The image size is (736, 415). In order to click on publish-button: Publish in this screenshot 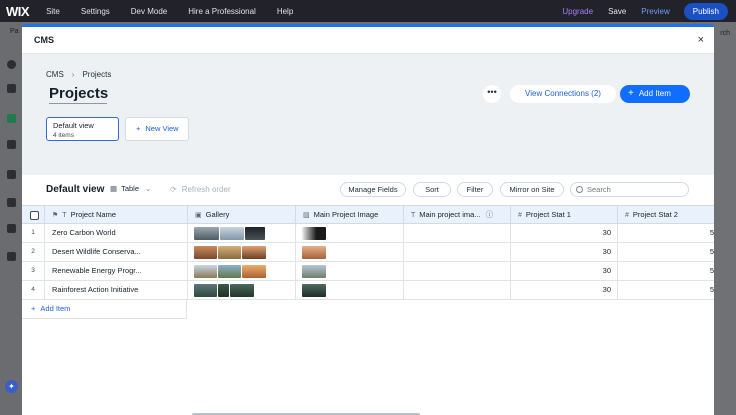, I will do `click(705, 11)`.